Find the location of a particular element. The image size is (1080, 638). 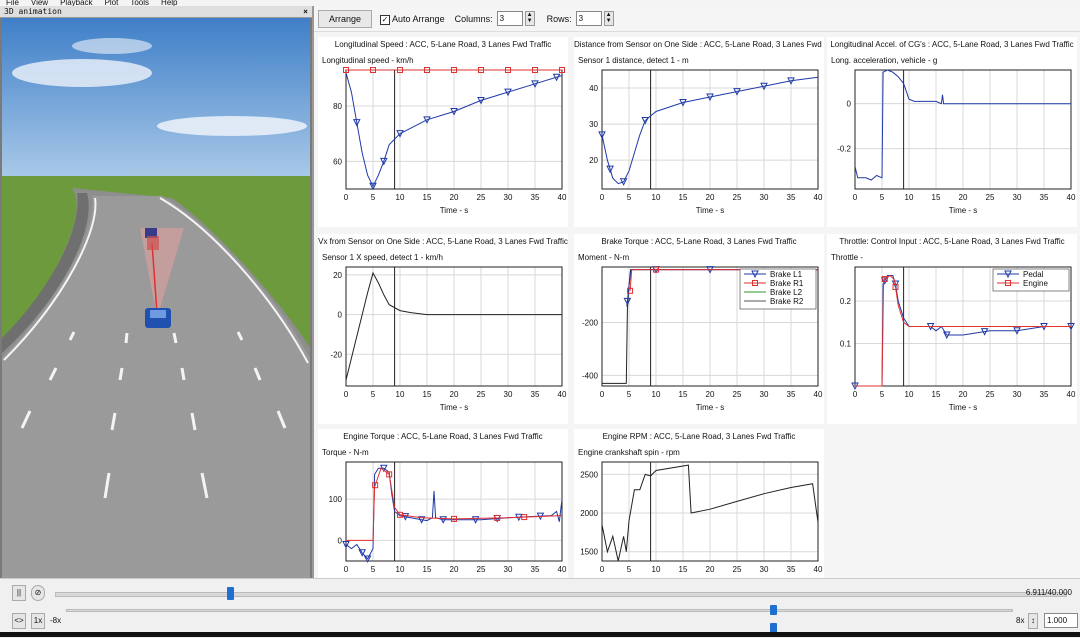

sky is located at coordinates (156, 98).